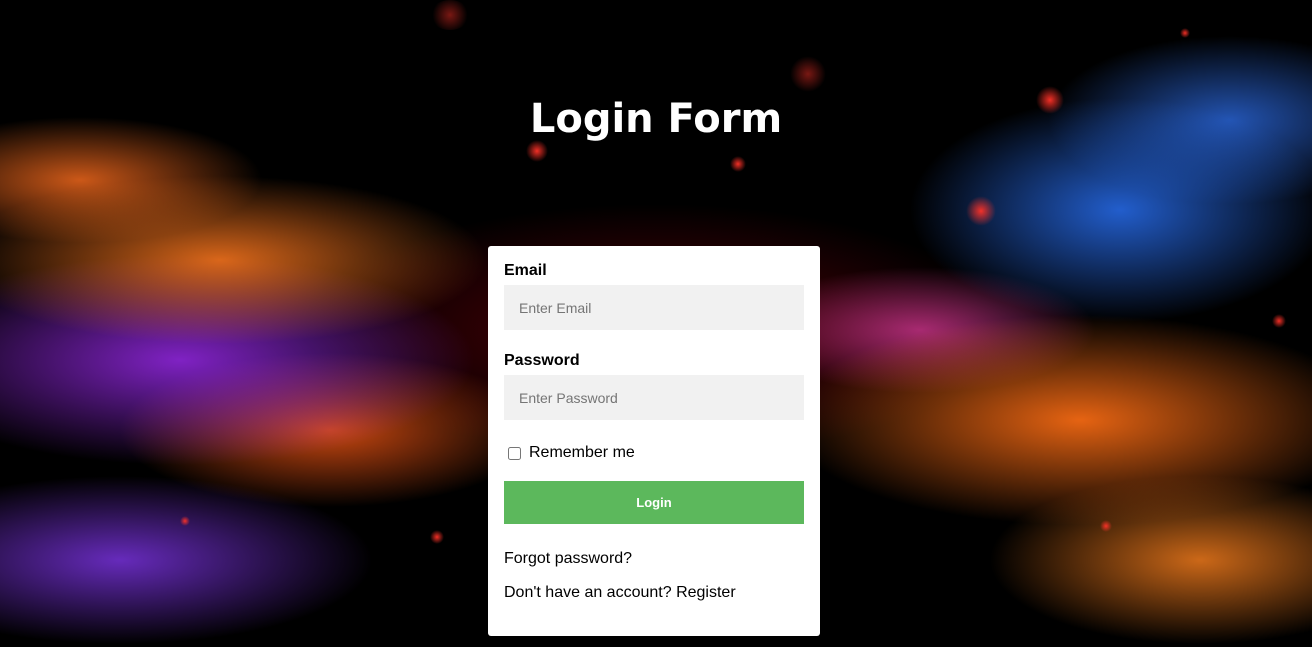 The height and width of the screenshot is (647, 1312). What do you see at coordinates (656, 119) in the screenshot?
I see `page-title: Login Form` at bounding box center [656, 119].